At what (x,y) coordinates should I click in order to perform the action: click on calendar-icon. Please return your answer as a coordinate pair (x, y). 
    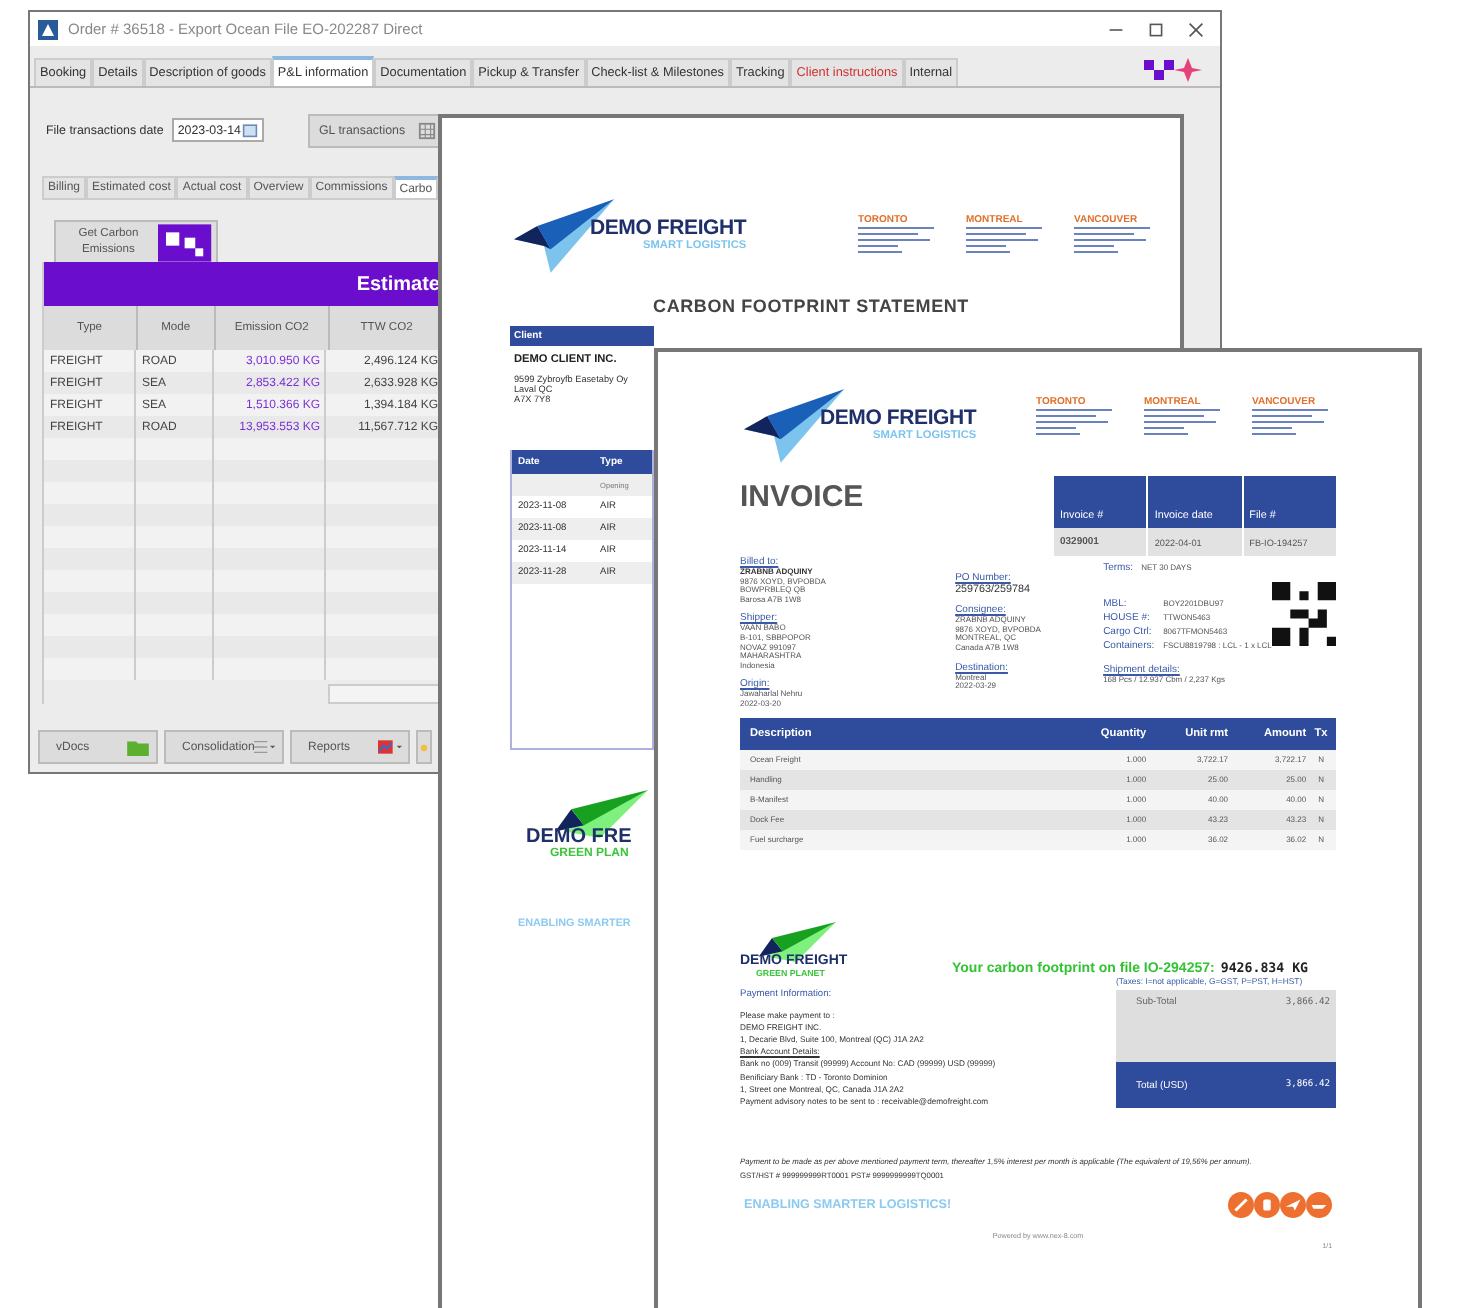
    Looking at the image, I should click on (250, 130).